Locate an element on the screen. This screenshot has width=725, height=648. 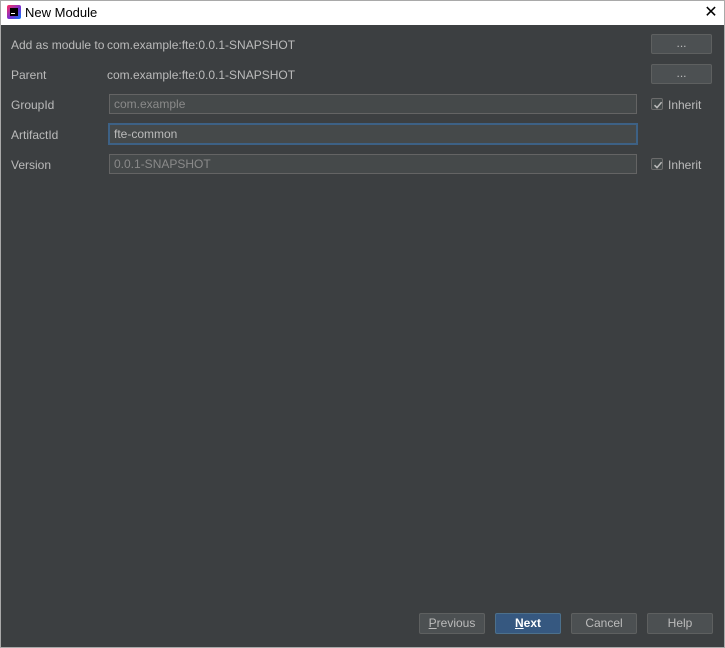
intellij-app-icon is located at coordinates (14, 12).